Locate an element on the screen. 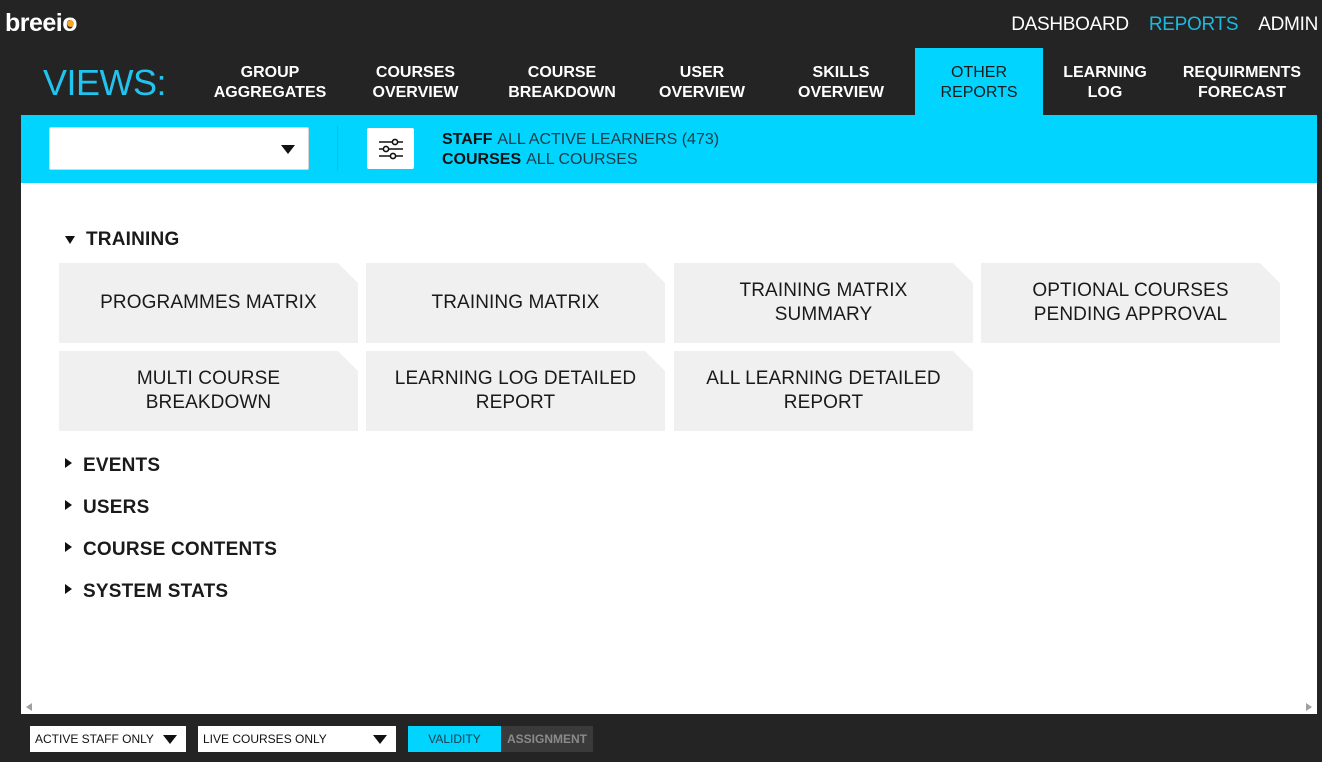 This screenshot has width=1322, height=762. card-label: ALL LEARNING DETAILED REPORT is located at coordinates (823, 390).